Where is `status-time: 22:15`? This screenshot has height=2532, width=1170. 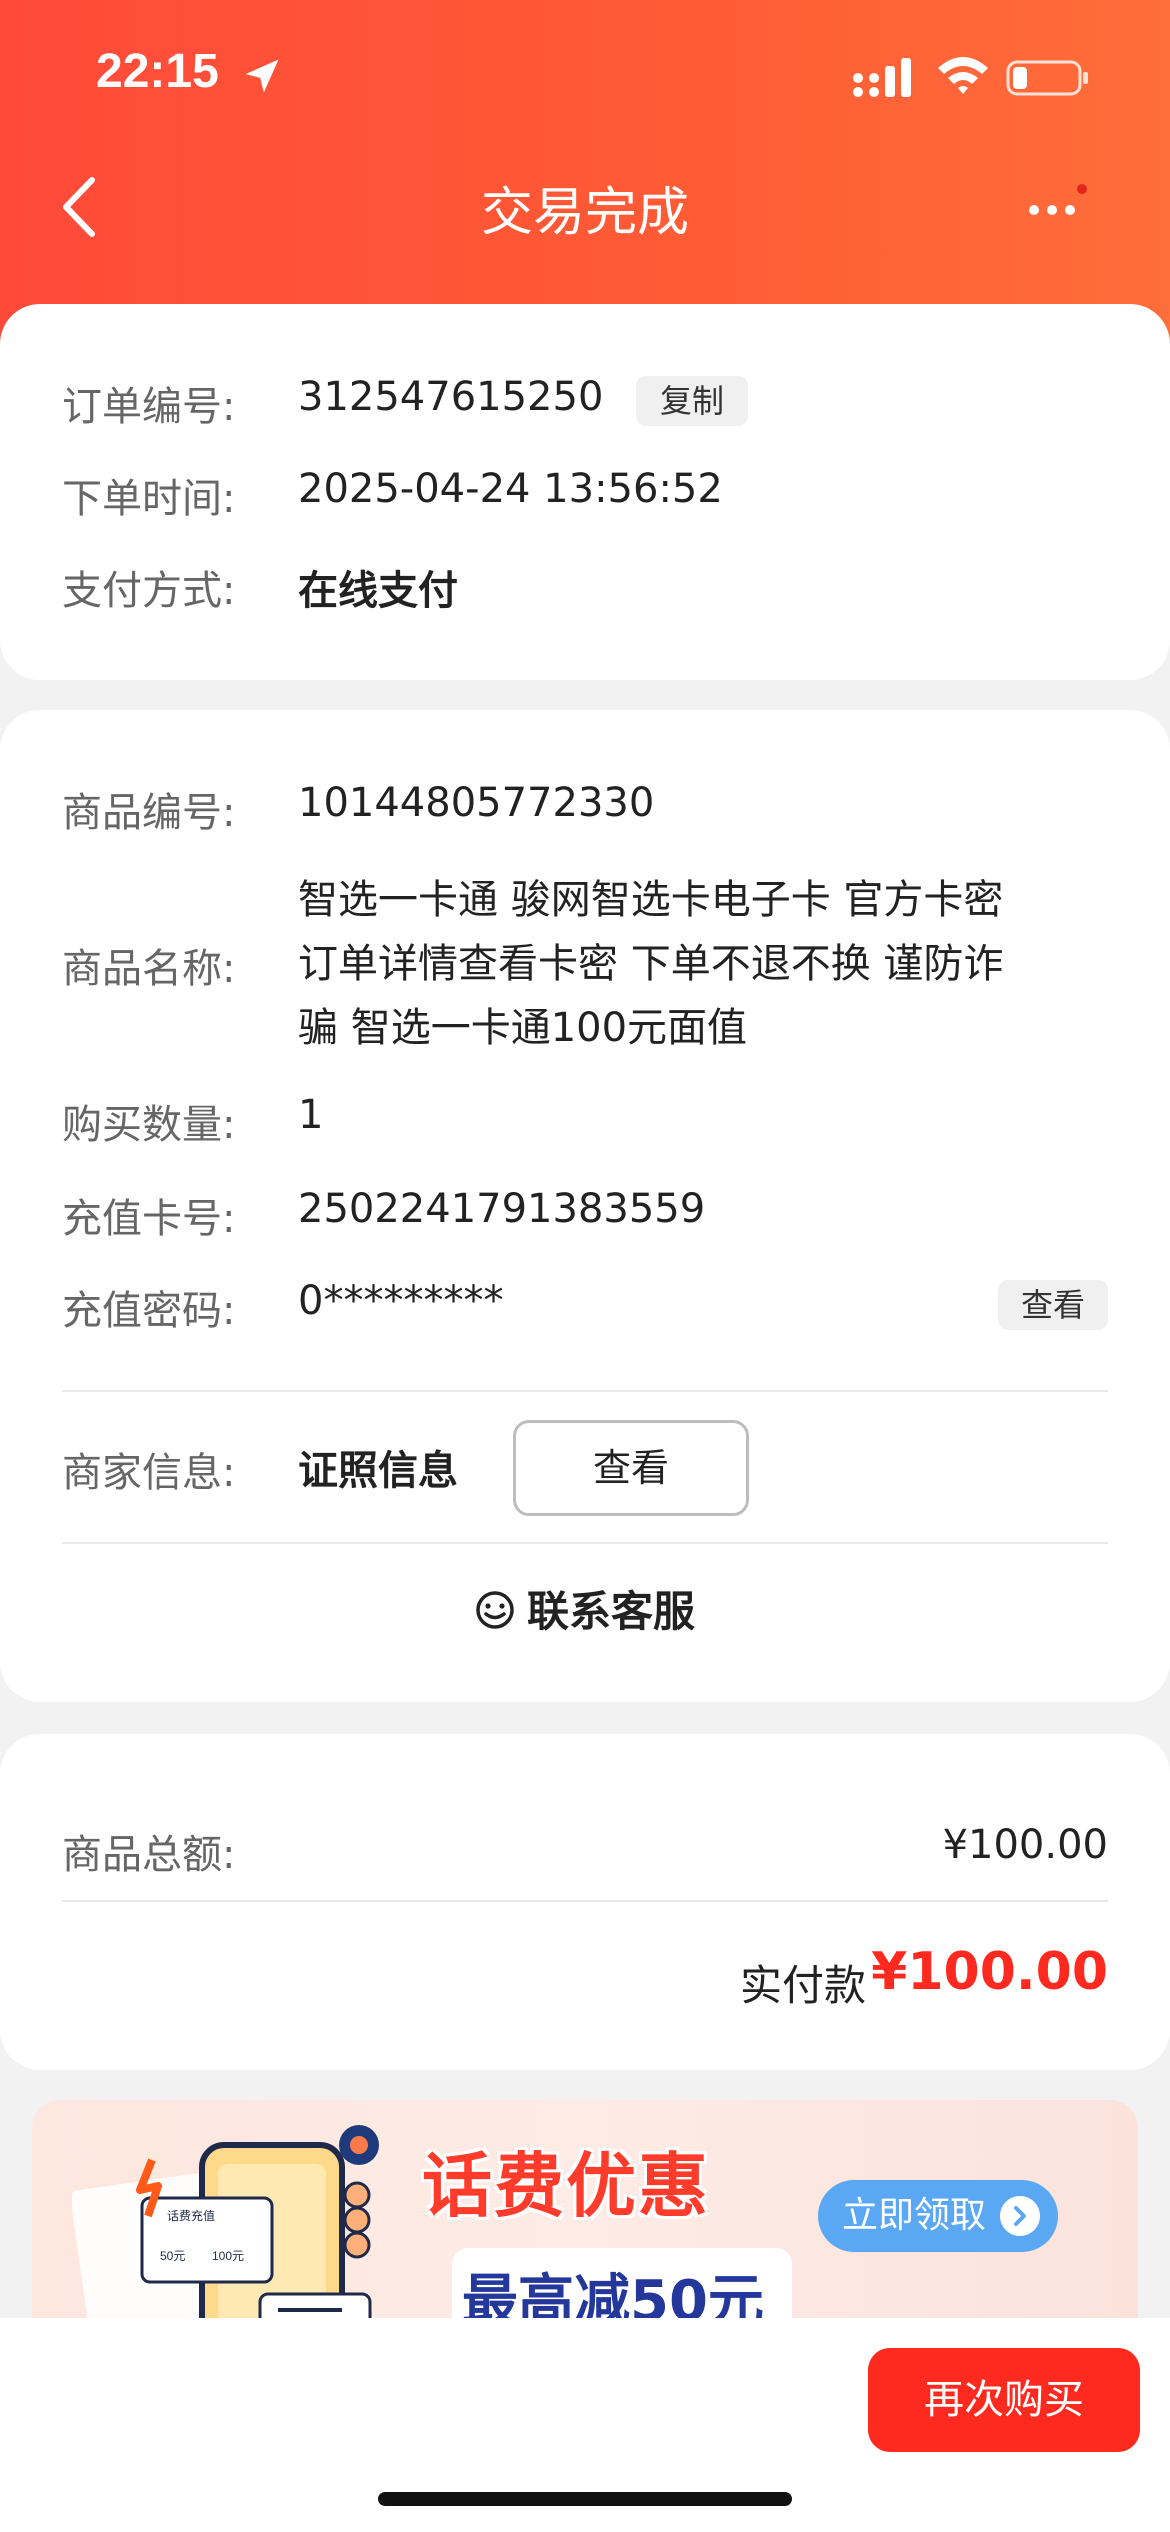
status-time: 22:15 is located at coordinates (157, 71).